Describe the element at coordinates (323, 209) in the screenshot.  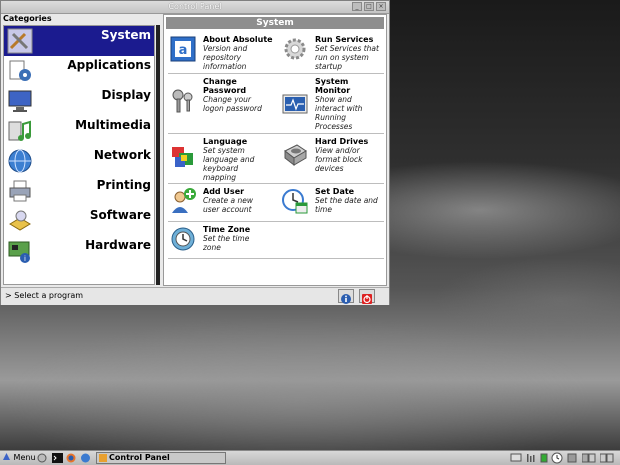
I see `item-desc: time` at that location.